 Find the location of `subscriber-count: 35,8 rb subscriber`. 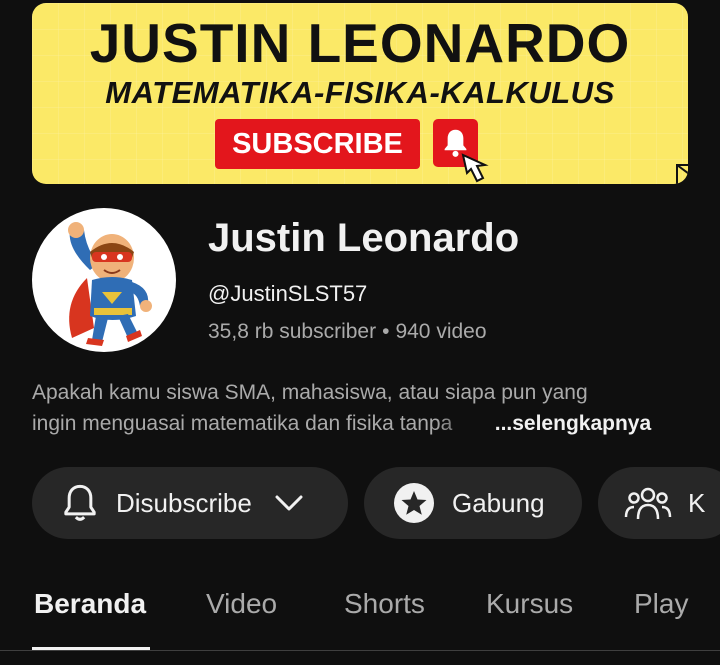

subscriber-count: 35,8 rb subscriber is located at coordinates (292, 331).